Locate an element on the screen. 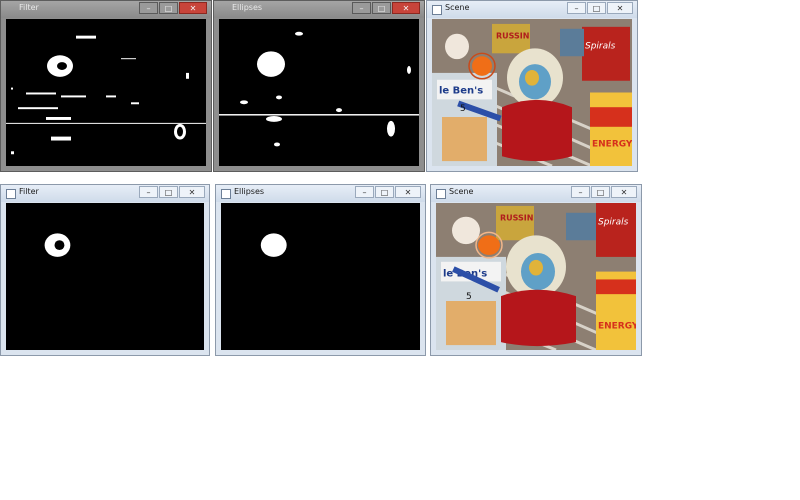 This screenshot has width=800, height=500. ellipses-window-top: Ellipses – □ ✕ is located at coordinates (319, 86).